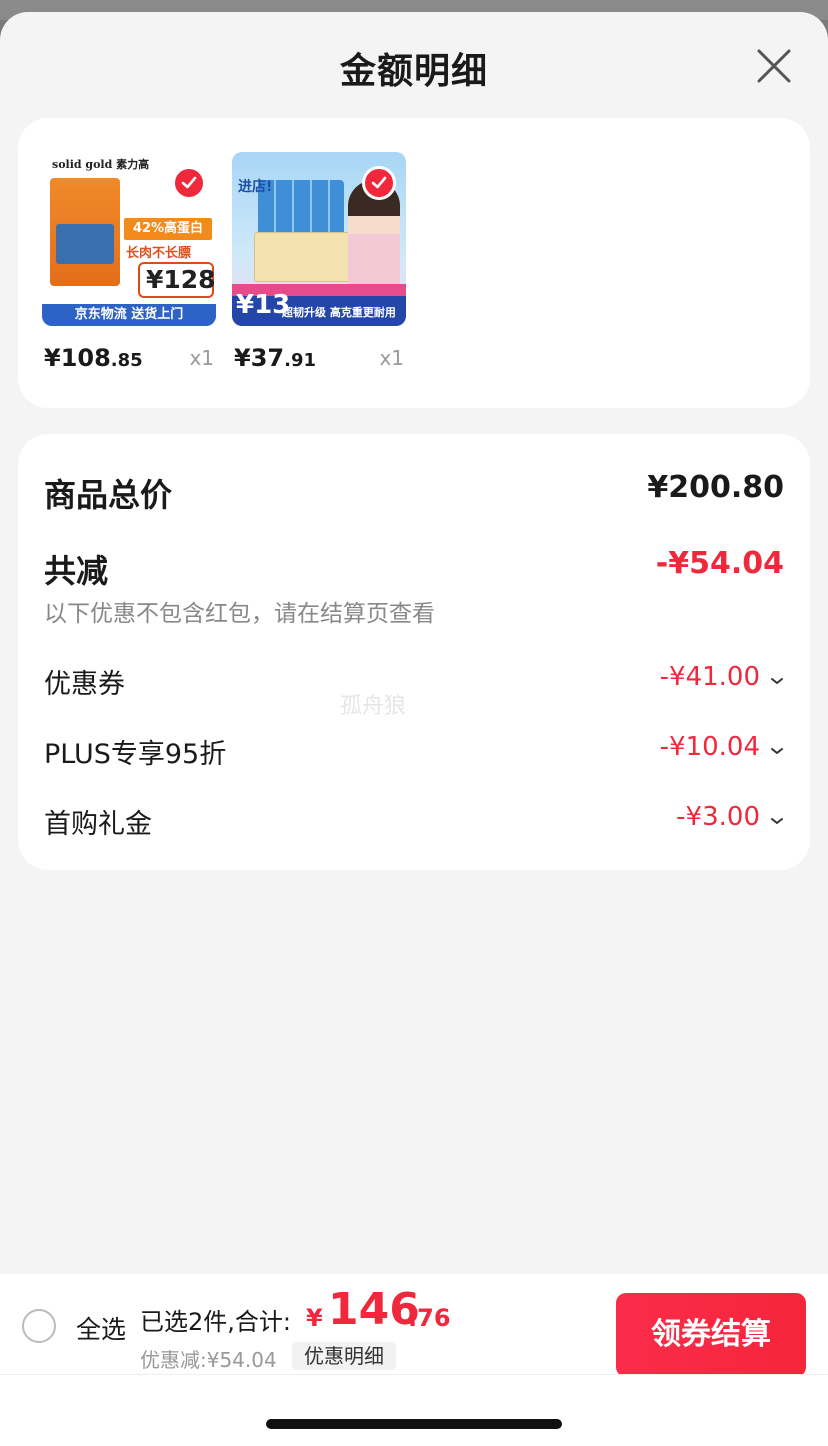  Describe the element at coordinates (177, 280) in the screenshot. I see `price-badge: ¥128` at that location.